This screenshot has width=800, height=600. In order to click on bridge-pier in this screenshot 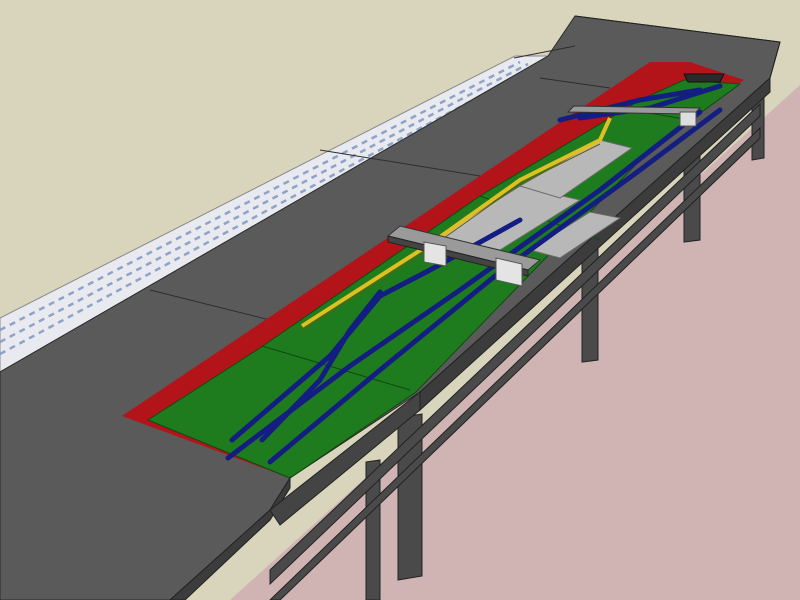, I will do `click(688, 119)`.